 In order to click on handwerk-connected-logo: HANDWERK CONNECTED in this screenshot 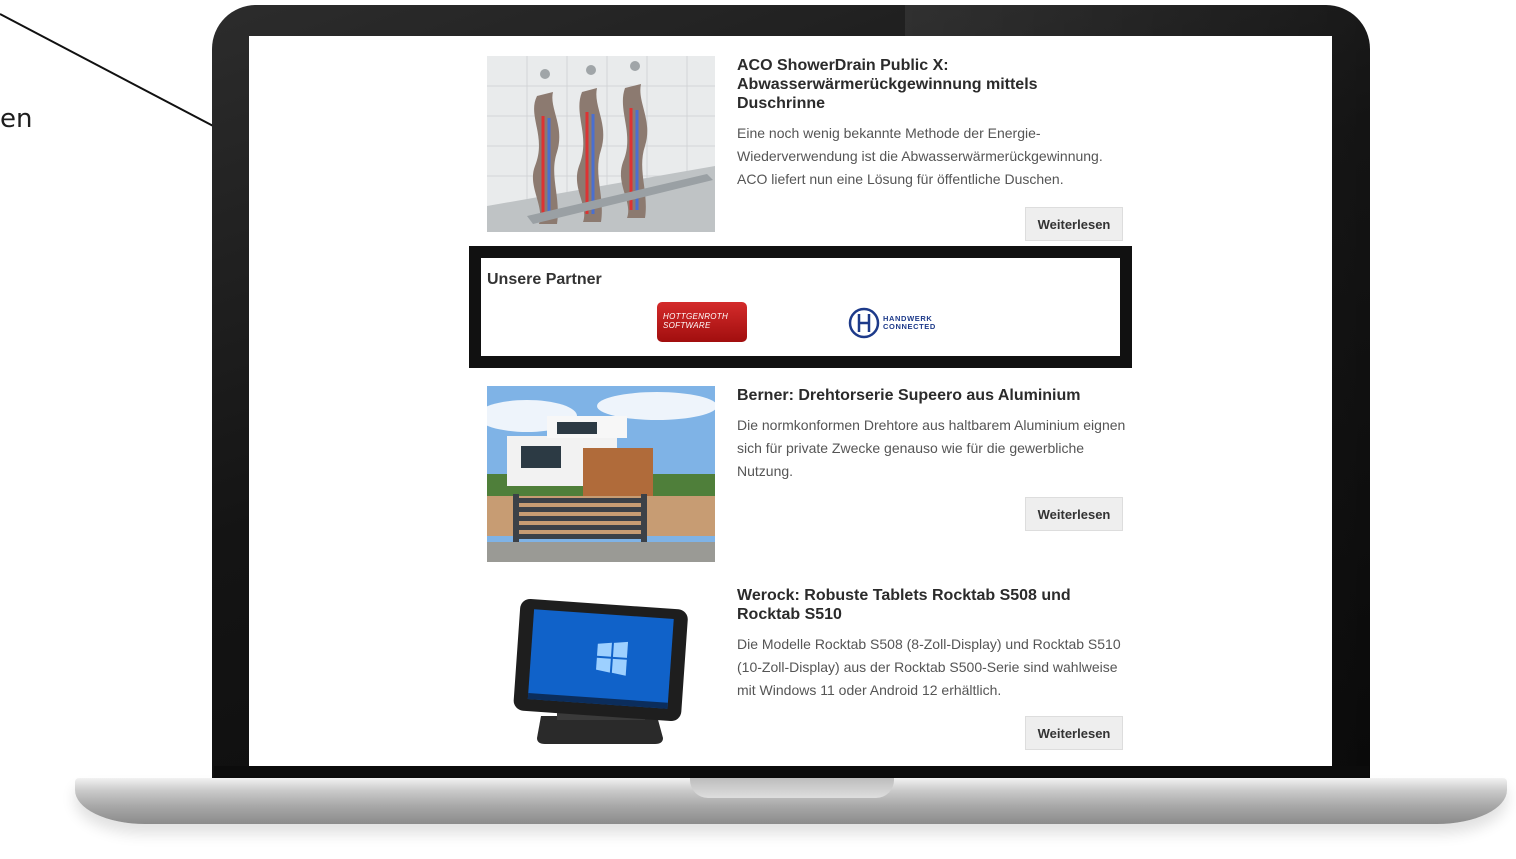, I will do `click(902, 323)`.